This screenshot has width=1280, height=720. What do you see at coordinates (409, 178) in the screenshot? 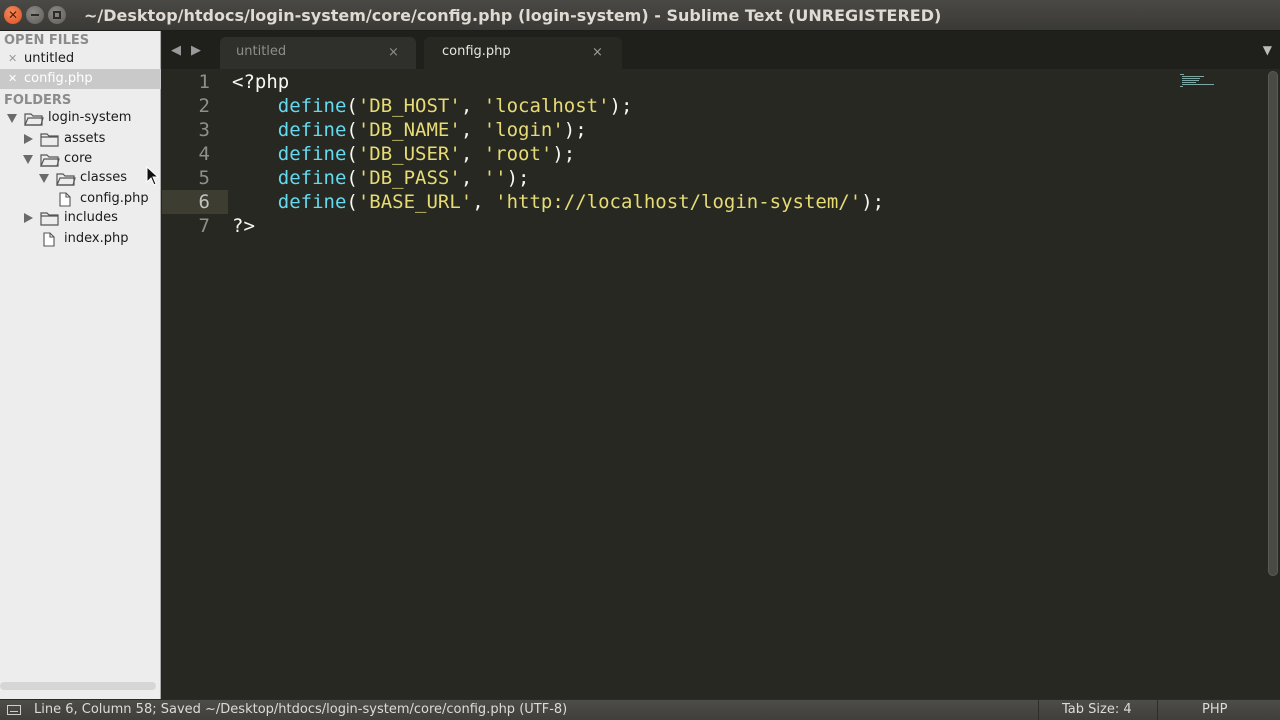
I see `code-token-str: 'DB_PASS'` at bounding box center [409, 178].